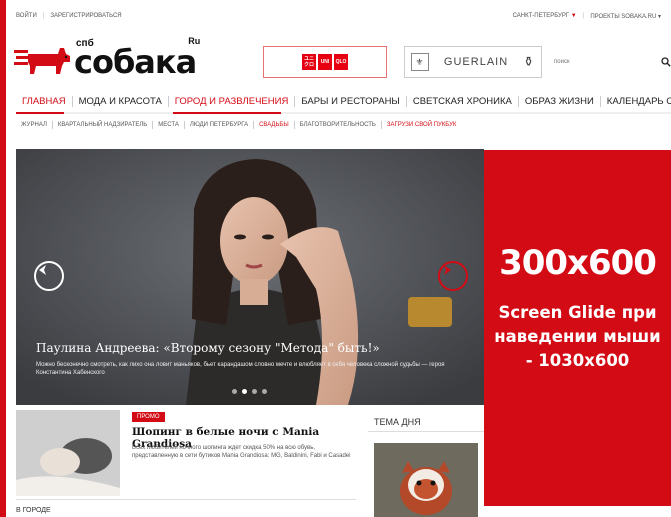 The width and height of the screenshot is (671, 517). What do you see at coordinates (34, 125) in the screenshot?
I see `subnav-item-journal: журнал` at bounding box center [34, 125].